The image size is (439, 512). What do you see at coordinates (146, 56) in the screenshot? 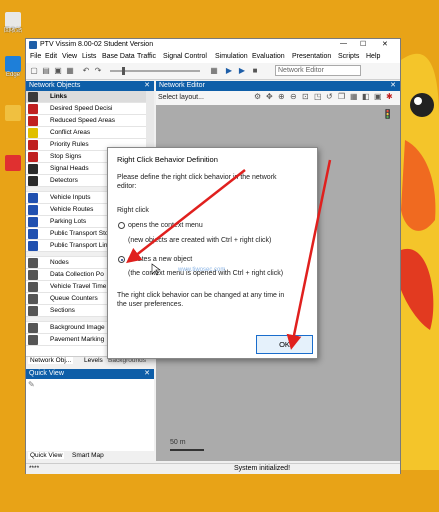
I see `menu-traffic: Traffic` at bounding box center [146, 56].